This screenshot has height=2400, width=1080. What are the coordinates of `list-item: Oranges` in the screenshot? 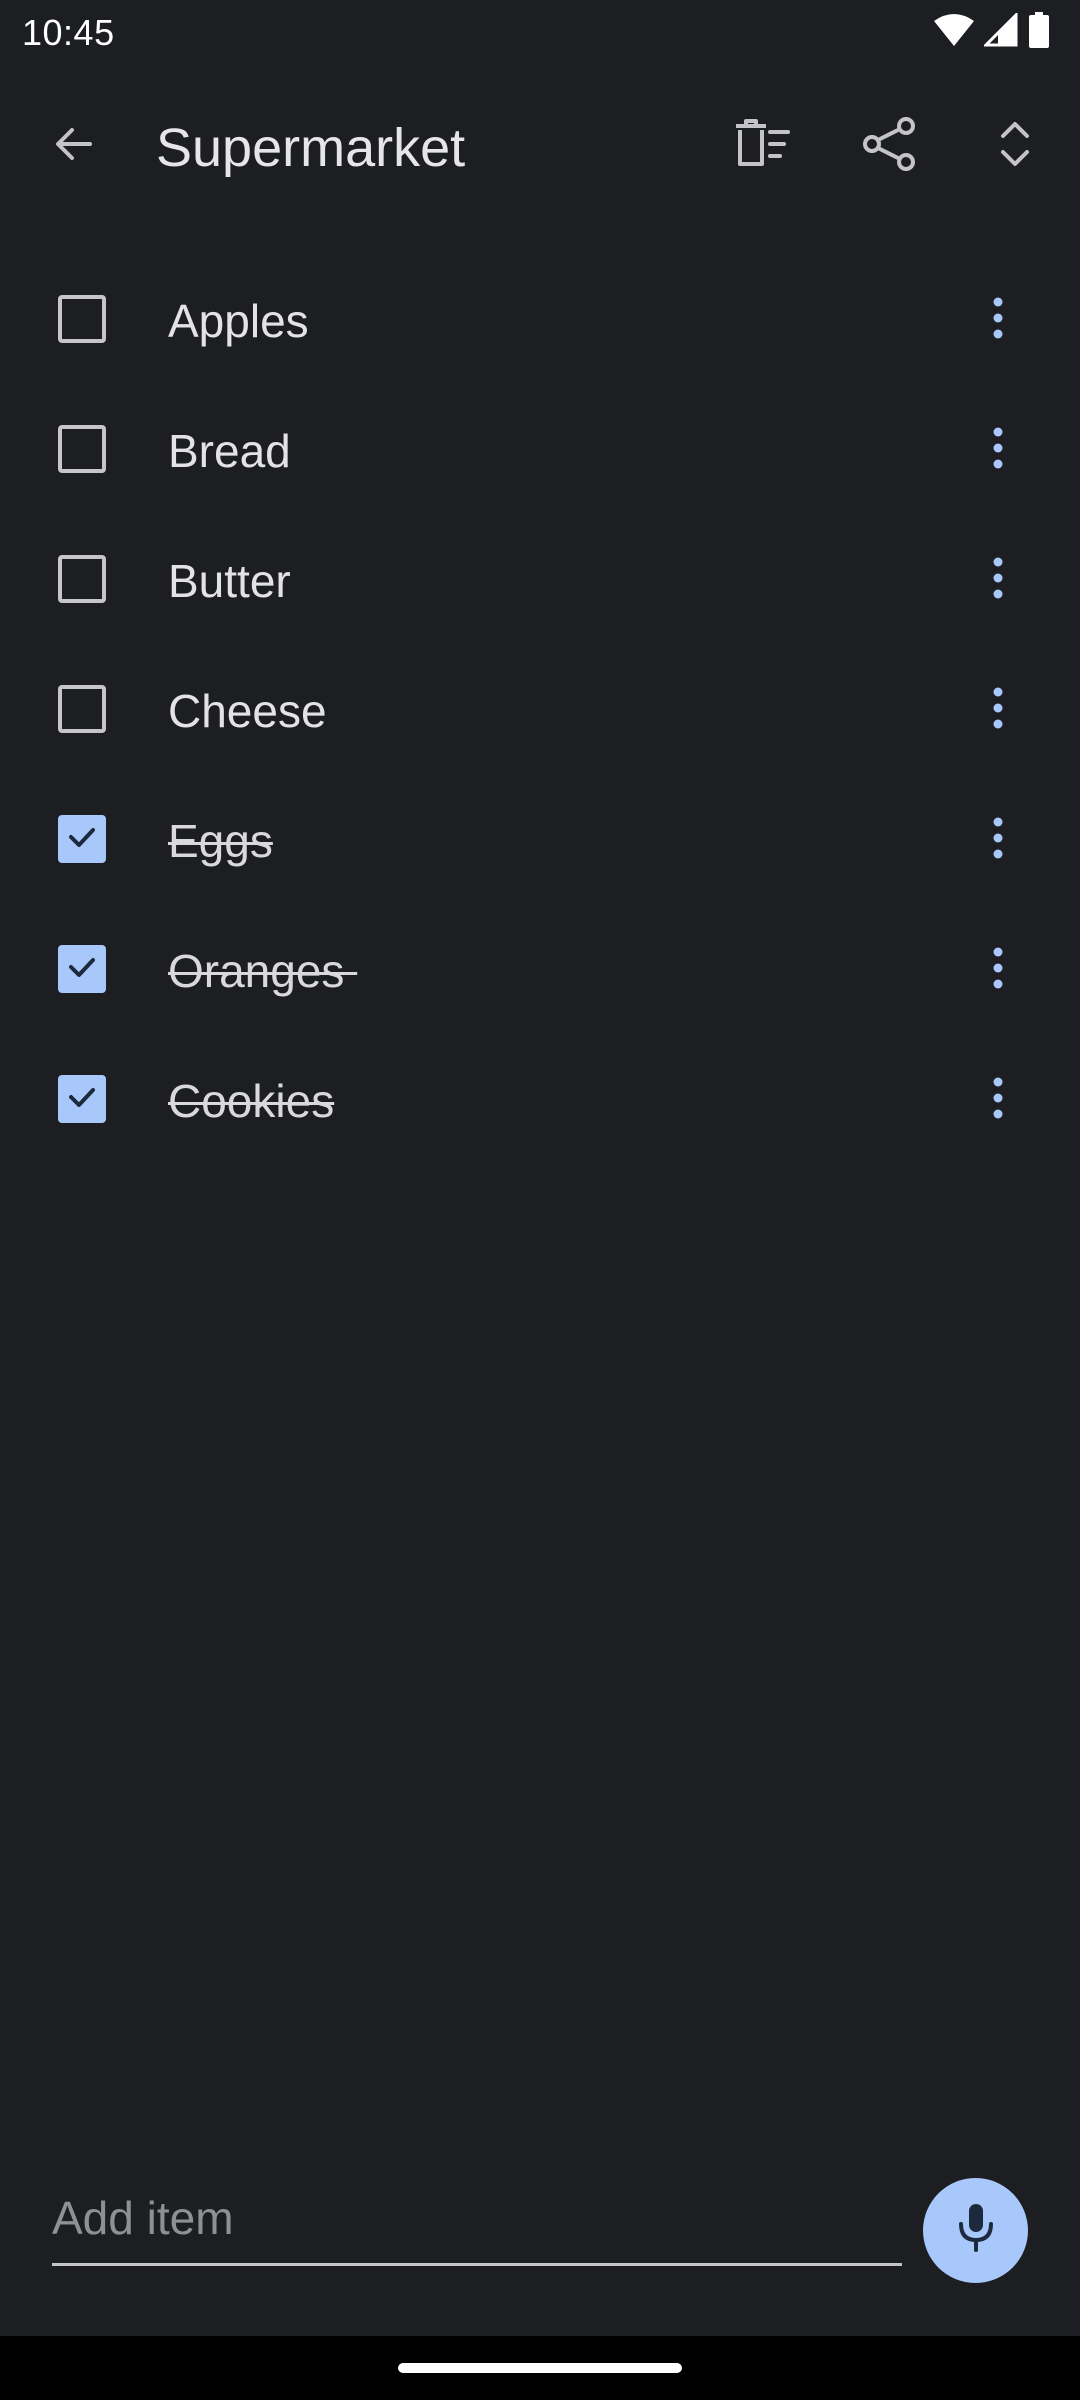 It's located at (540, 970).